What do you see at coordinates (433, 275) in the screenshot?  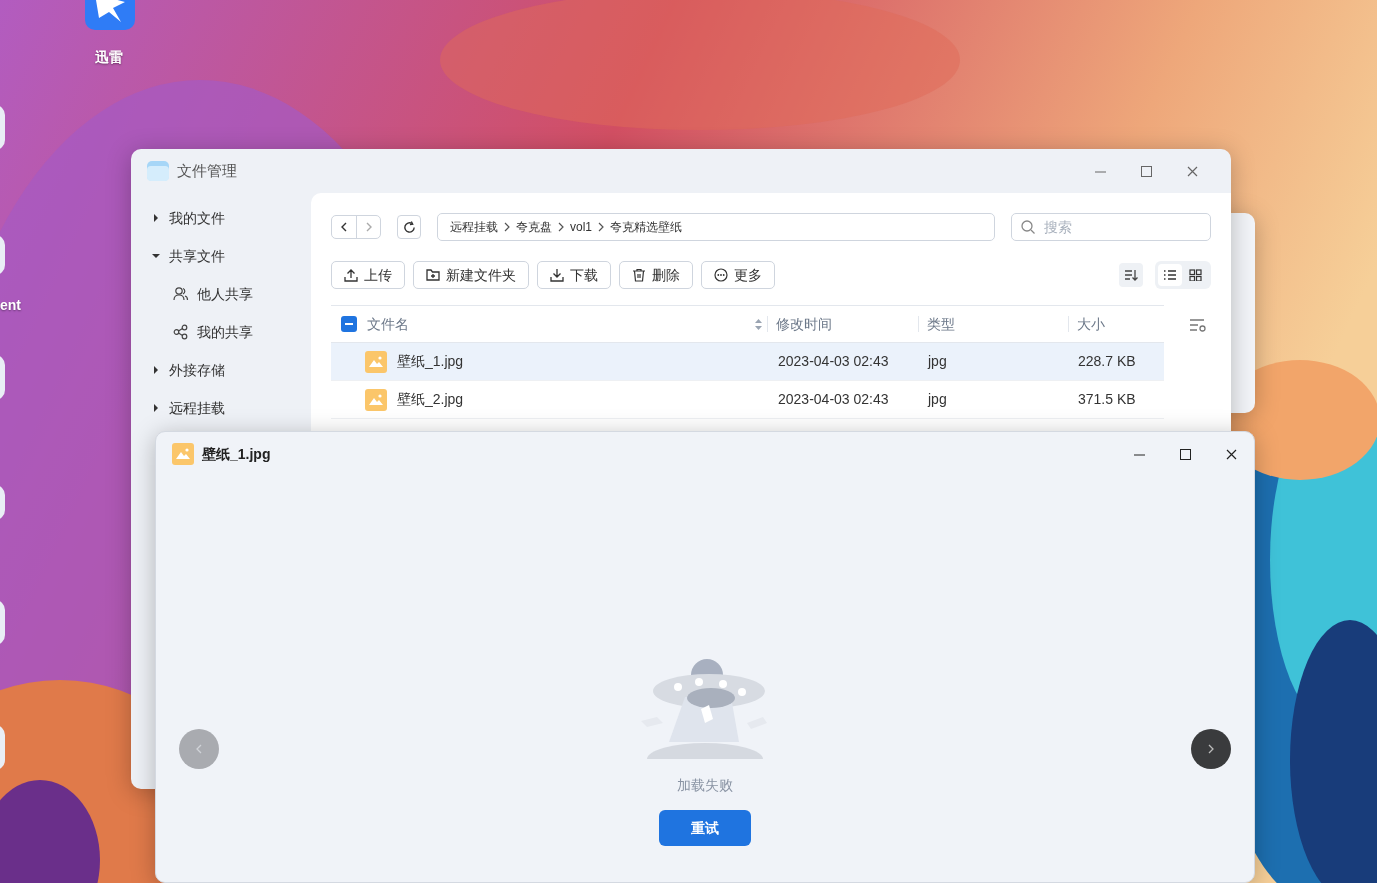 I see `add-folder-icon` at bounding box center [433, 275].